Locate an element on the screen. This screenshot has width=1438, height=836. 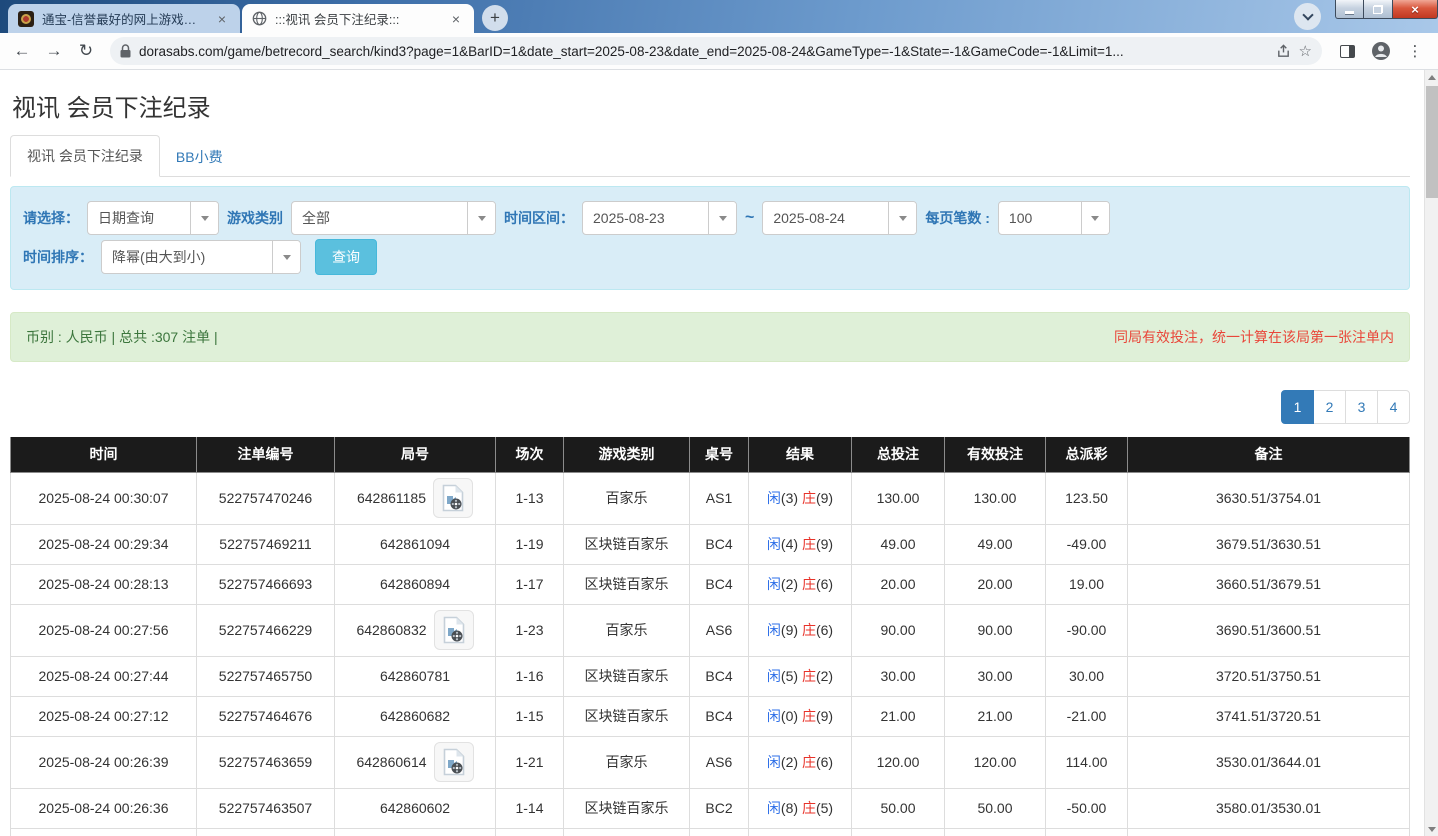
time-cell: 2025-08-24 00:27:44 is located at coordinates (103, 676).